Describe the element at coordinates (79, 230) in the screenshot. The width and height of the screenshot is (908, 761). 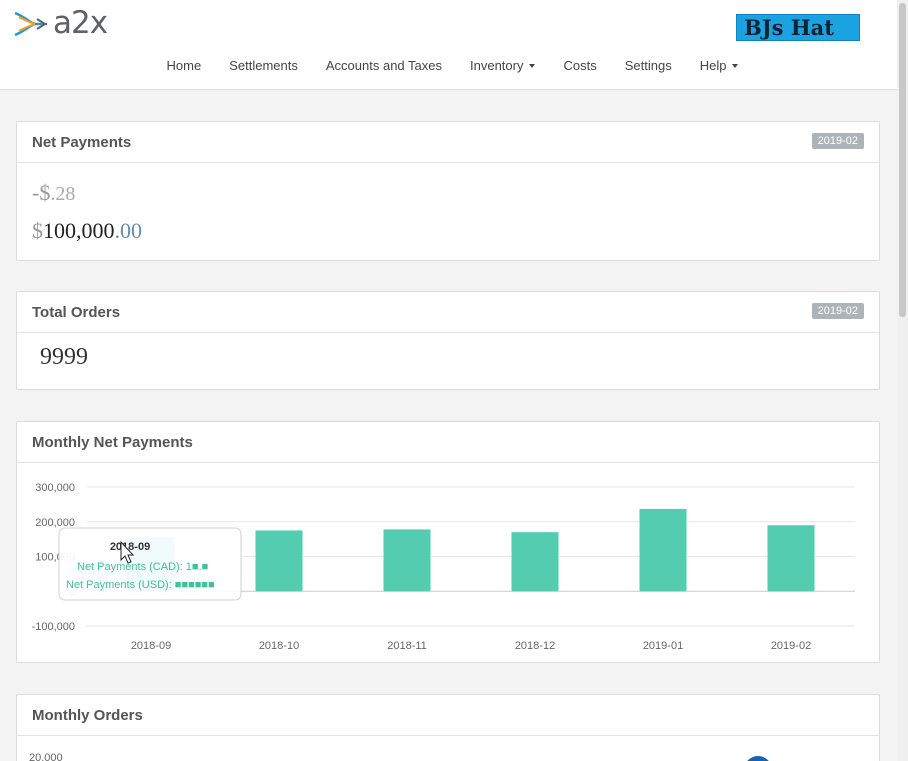
I see `amount-value: 100,000` at that location.